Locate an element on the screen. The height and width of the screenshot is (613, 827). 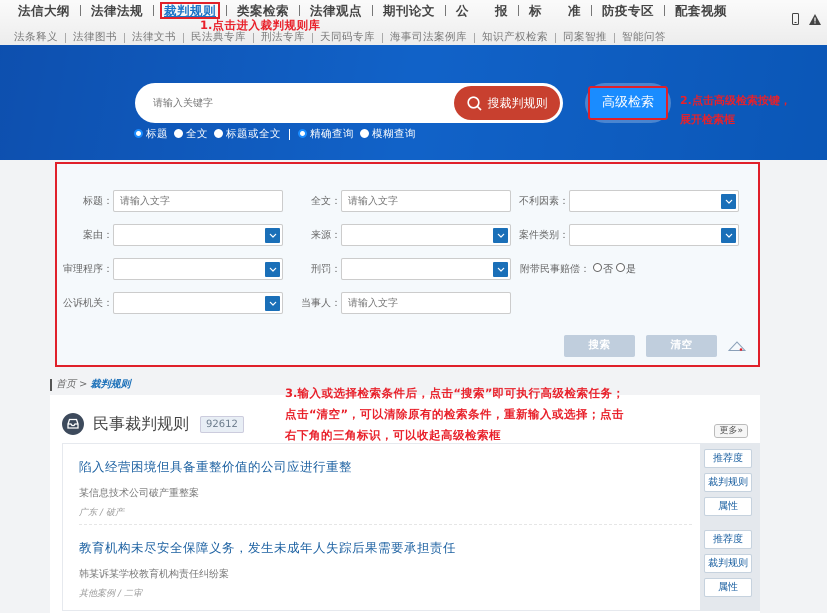
nav-tab: 公 报 is located at coordinates (482, 10).